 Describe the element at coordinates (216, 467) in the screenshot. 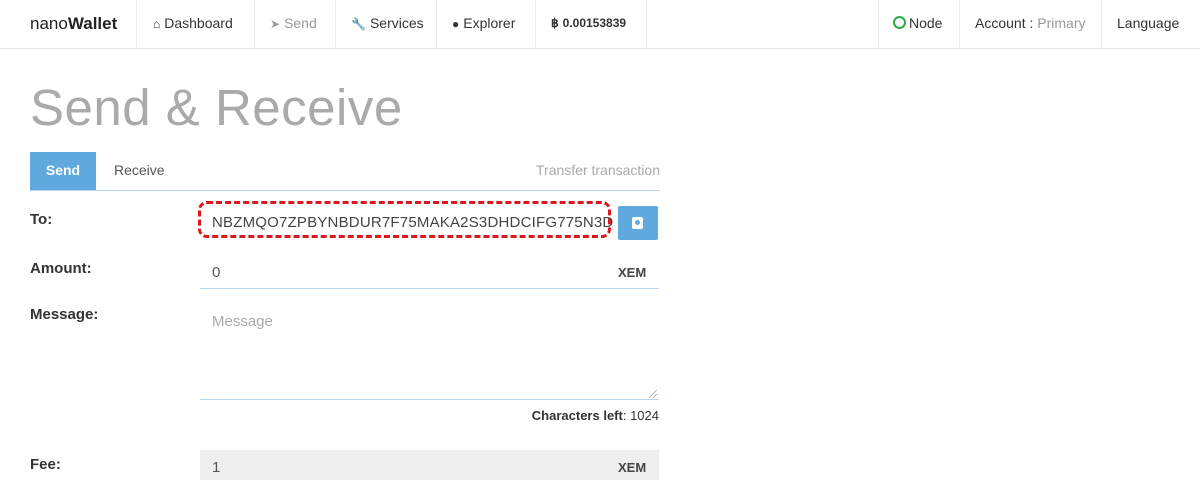

I see `fee-value: 1` at that location.